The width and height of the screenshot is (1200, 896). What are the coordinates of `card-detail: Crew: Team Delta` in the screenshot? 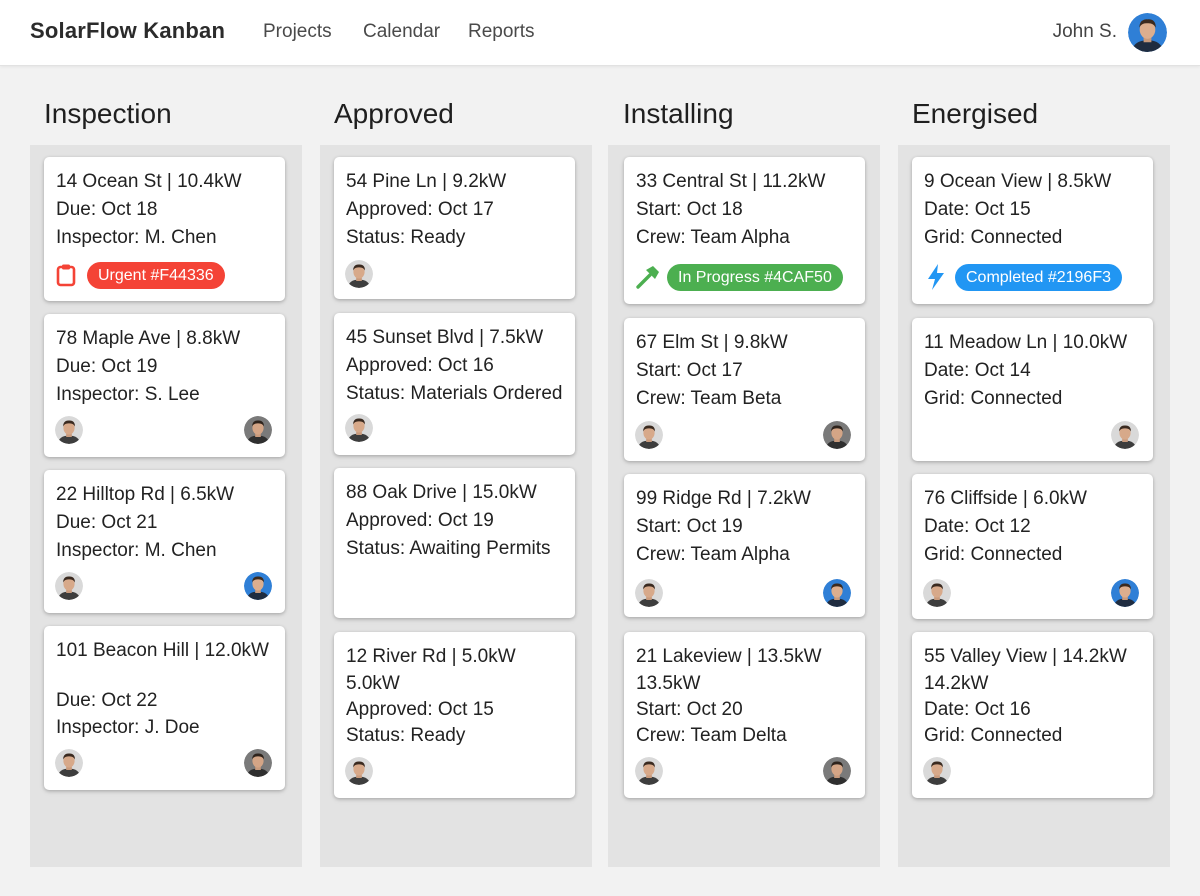 It's located at (711, 735).